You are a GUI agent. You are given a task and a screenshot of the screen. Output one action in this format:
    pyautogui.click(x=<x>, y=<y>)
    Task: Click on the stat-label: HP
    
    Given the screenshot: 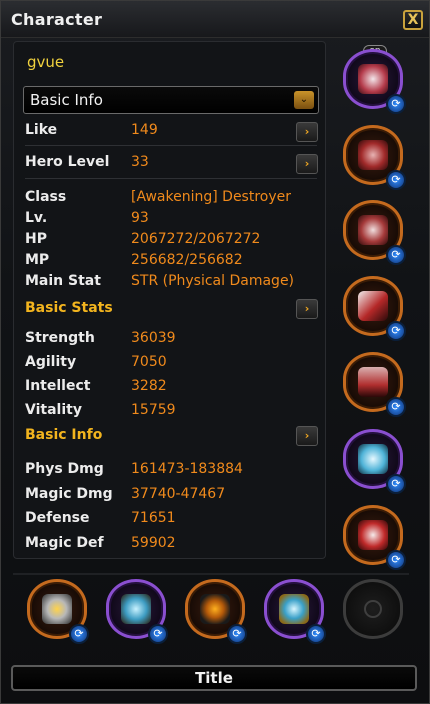 What is the action you would take?
    pyautogui.click(x=36, y=239)
    